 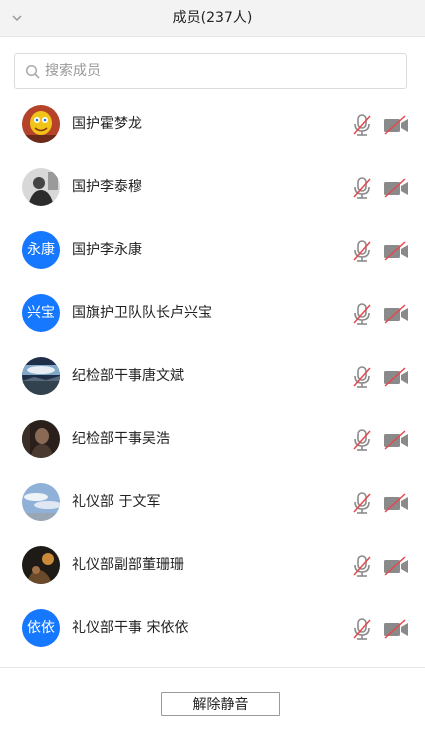 I want to click on member-row: 国护李泰穆, so click(x=212, y=187).